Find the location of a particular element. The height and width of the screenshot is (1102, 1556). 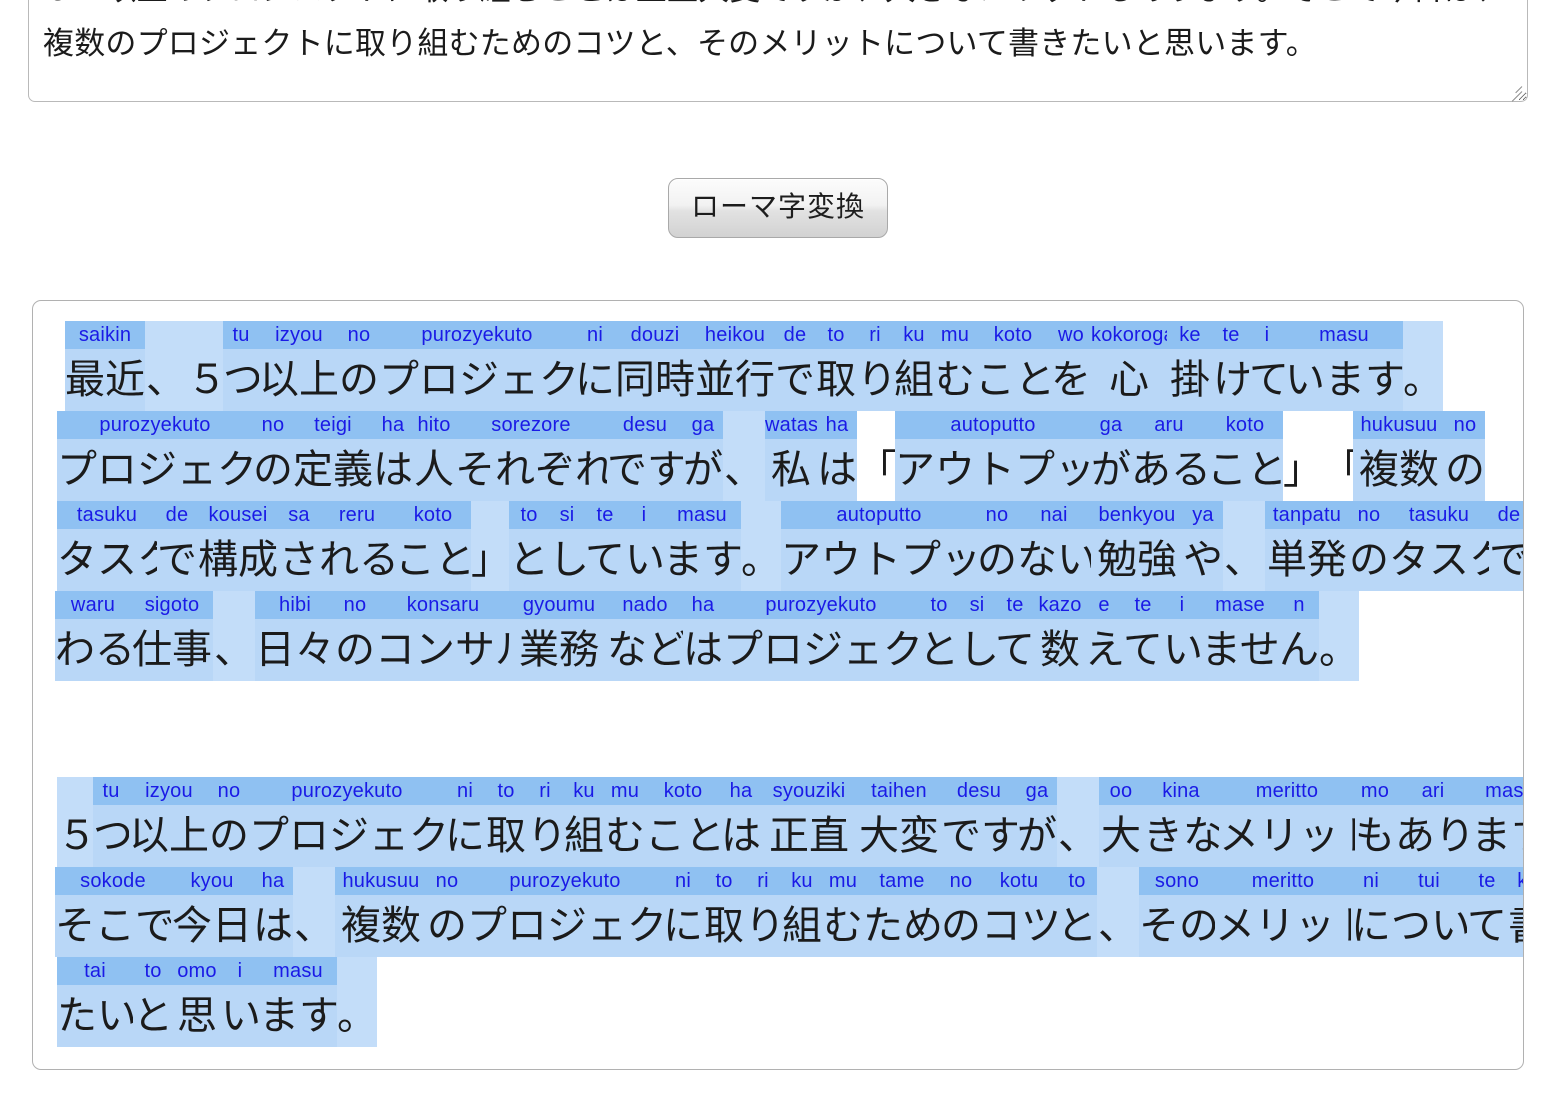

action-row: ローマ字変換 is located at coordinates (778, 208).